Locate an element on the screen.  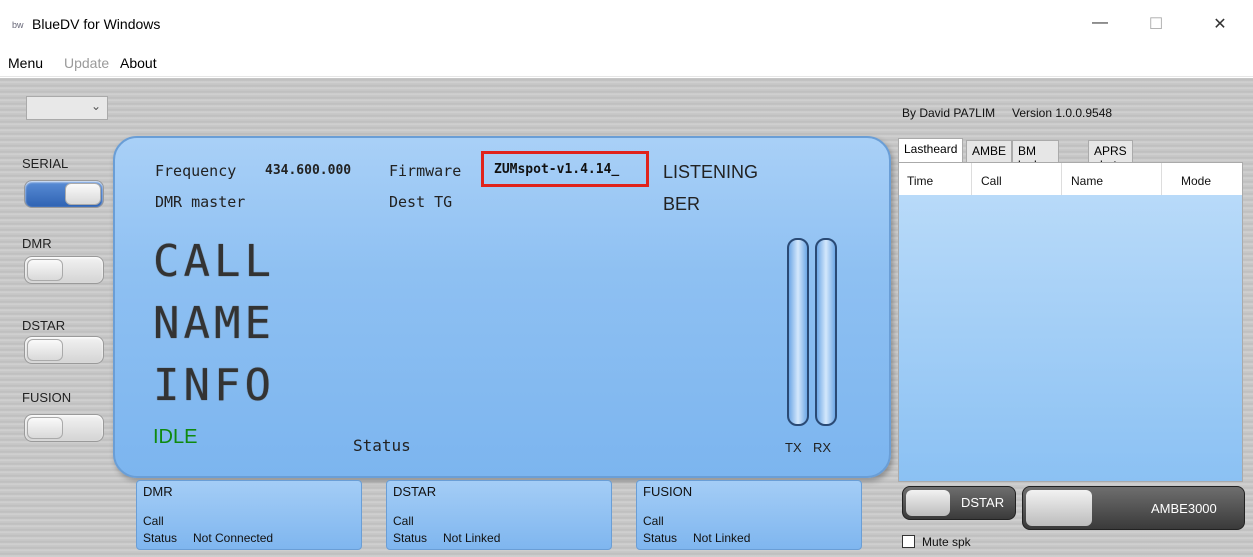
app-icon: bw is located at coordinates (18, 25).